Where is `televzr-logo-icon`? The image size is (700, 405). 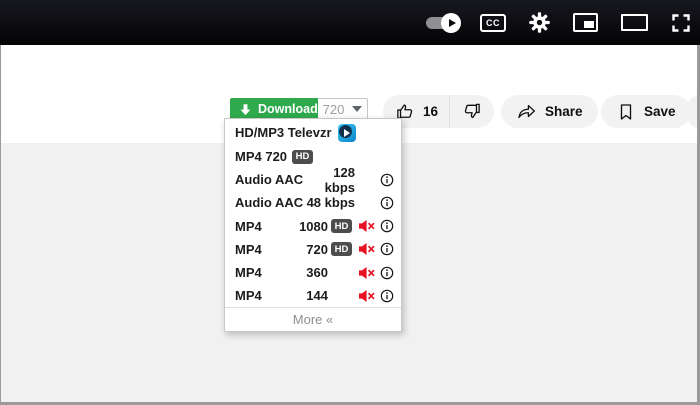 televzr-logo-icon is located at coordinates (346, 132).